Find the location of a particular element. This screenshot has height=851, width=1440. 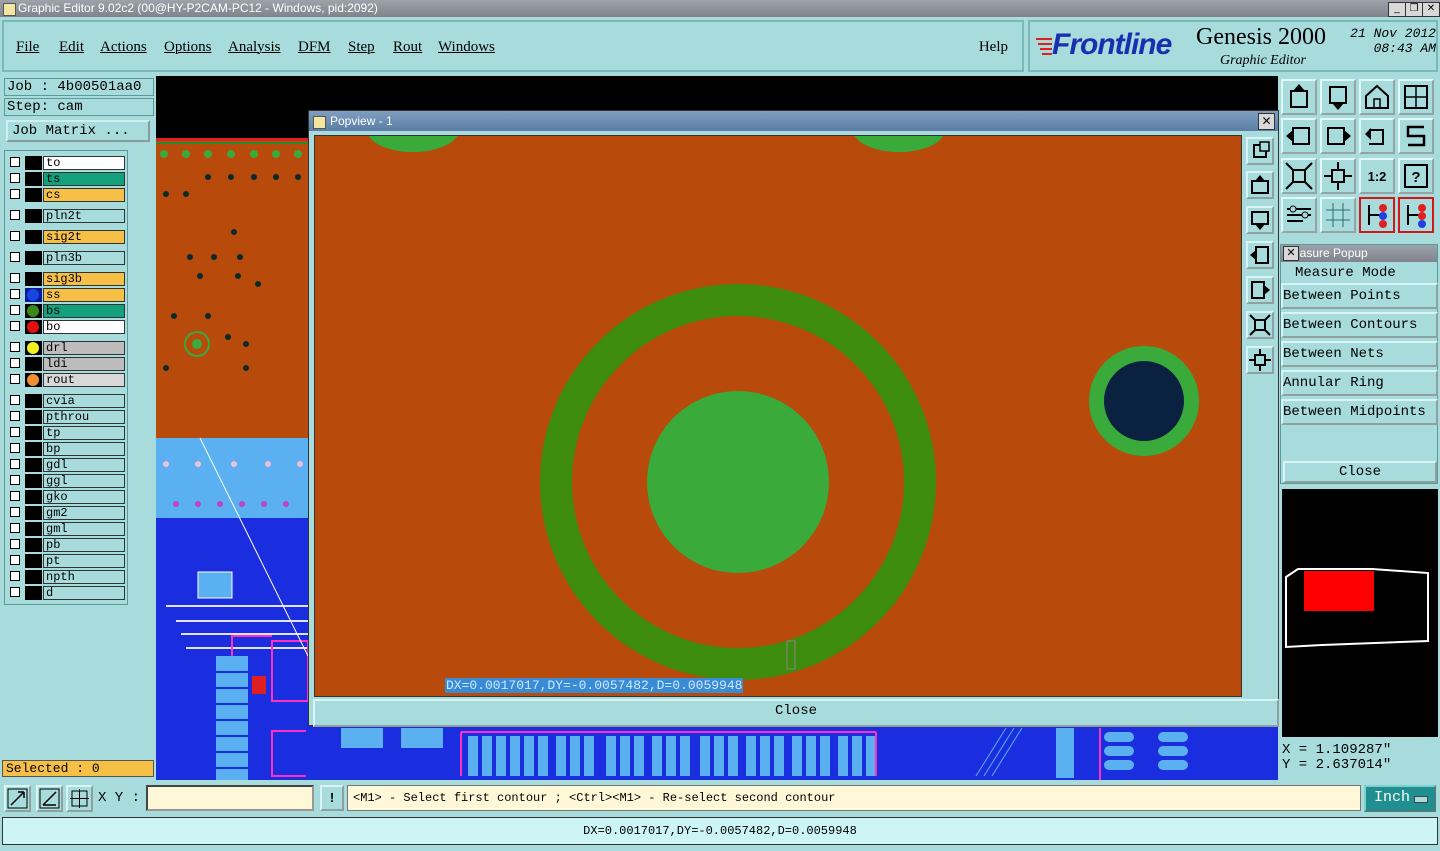

layer-name: npth is located at coordinates (84, 577).